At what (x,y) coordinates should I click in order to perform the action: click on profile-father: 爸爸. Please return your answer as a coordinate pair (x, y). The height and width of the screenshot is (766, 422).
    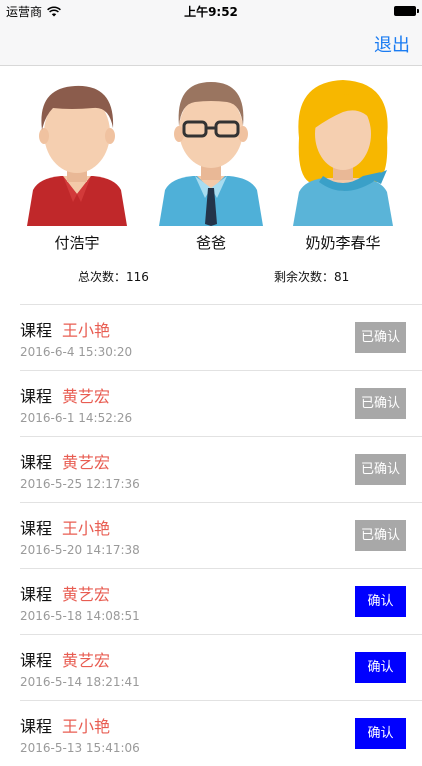
    Looking at the image, I should click on (211, 165).